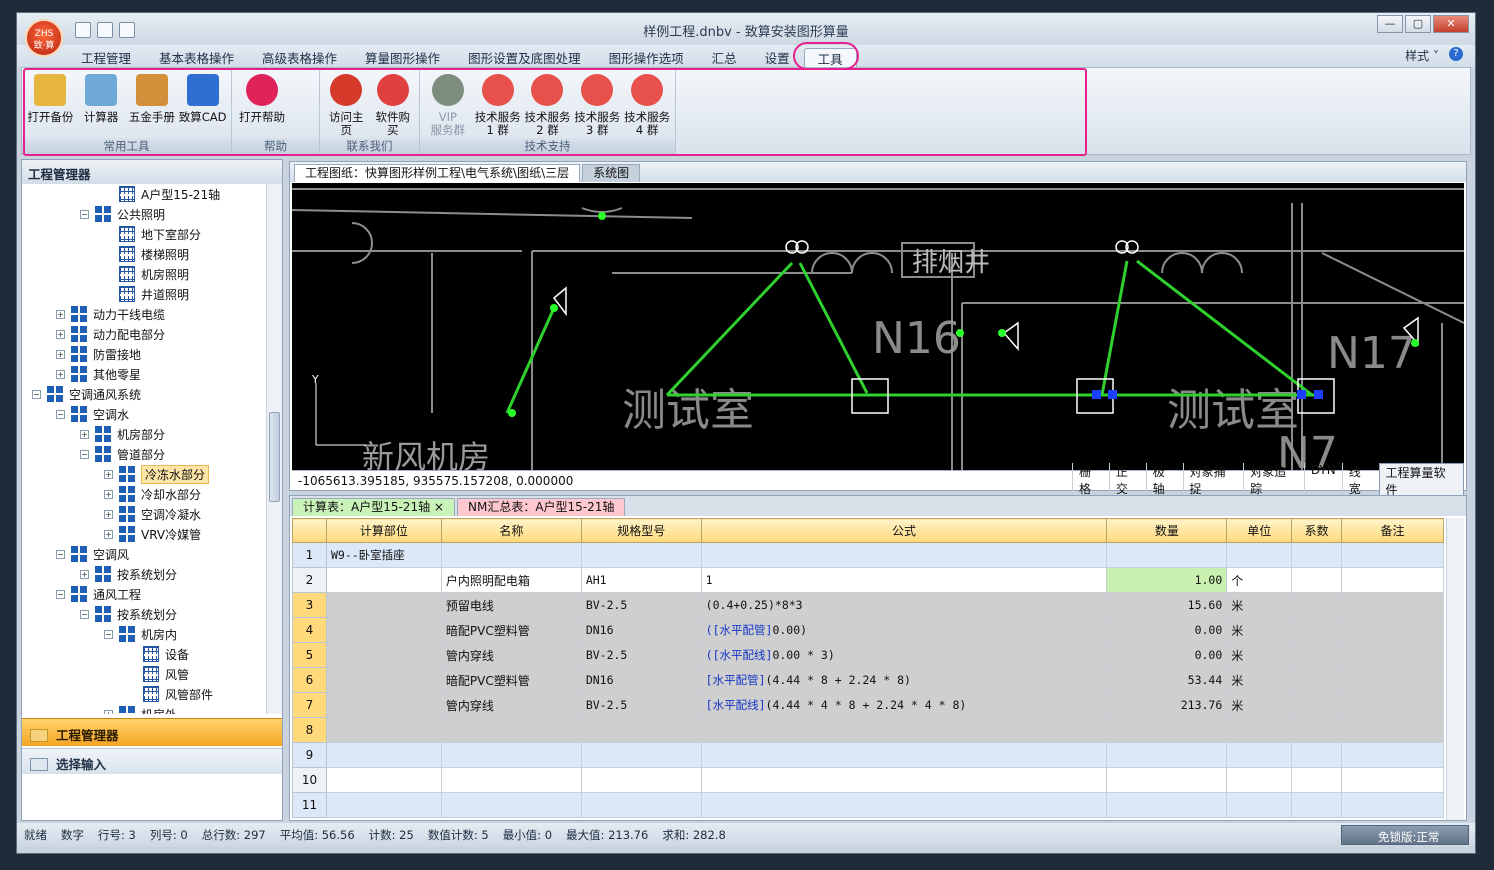  Describe the element at coordinates (146, 274) in the screenshot. I see `tree-item: 机房照明` at that location.